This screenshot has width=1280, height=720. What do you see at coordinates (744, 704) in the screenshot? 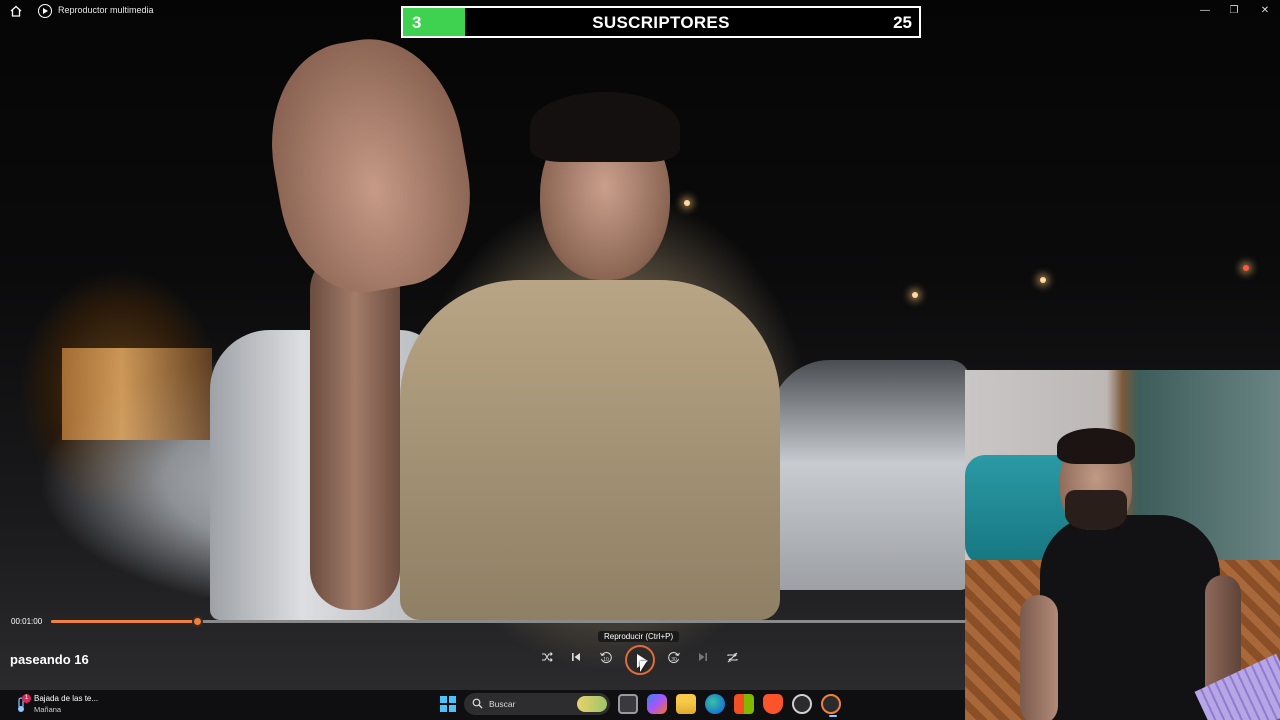
I see `store-icon` at bounding box center [744, 704].